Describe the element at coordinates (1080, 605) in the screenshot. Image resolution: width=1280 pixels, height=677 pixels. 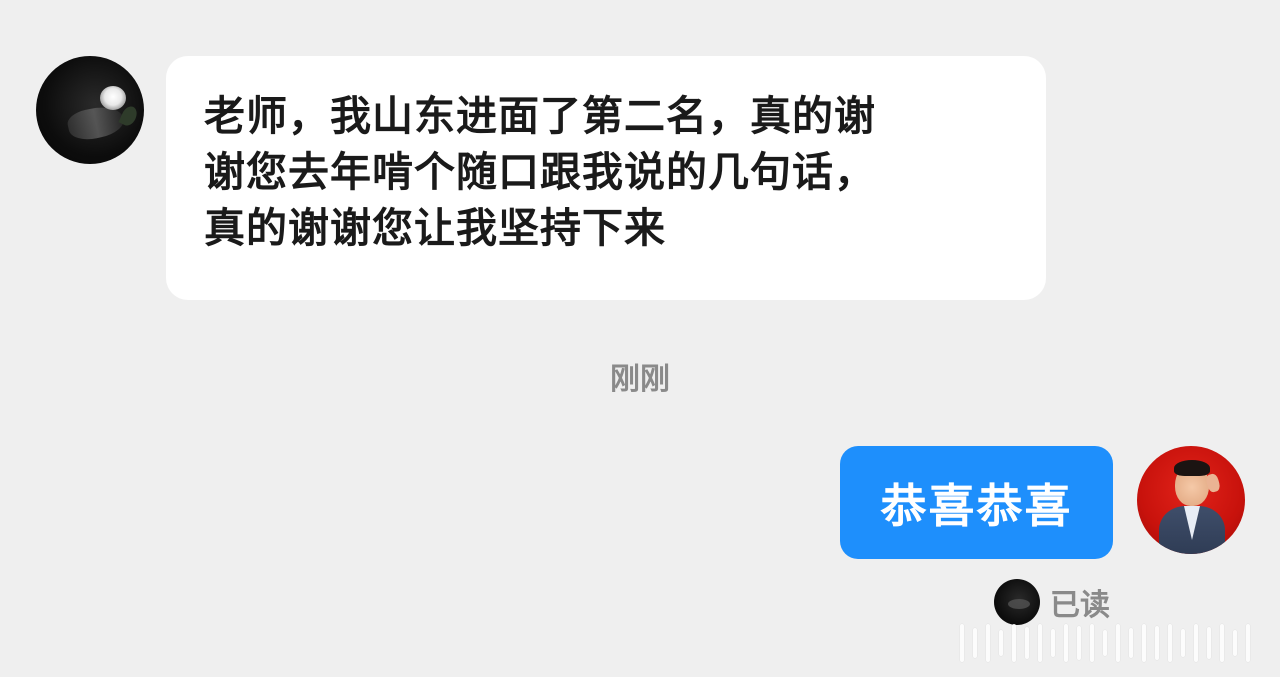
I see `read-status-label: 已读` at that location.